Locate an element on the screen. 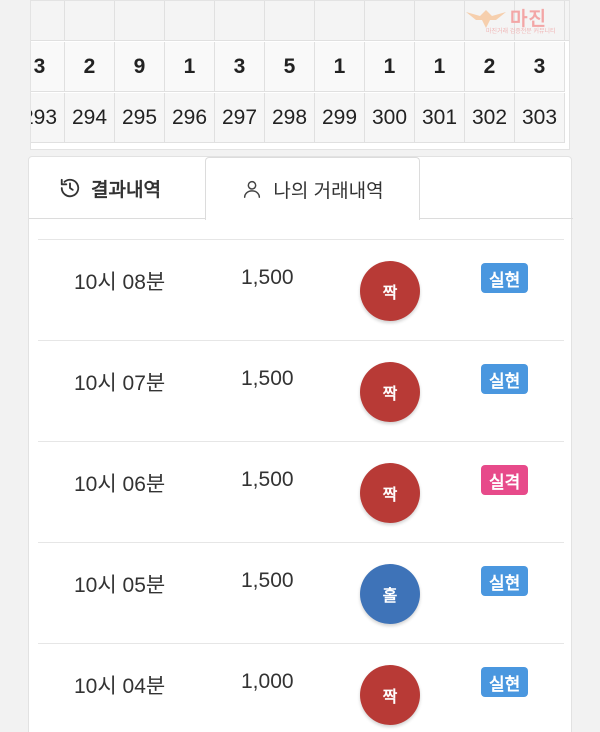  grid-cell-round: 294 is located at coordinates (90, 118).